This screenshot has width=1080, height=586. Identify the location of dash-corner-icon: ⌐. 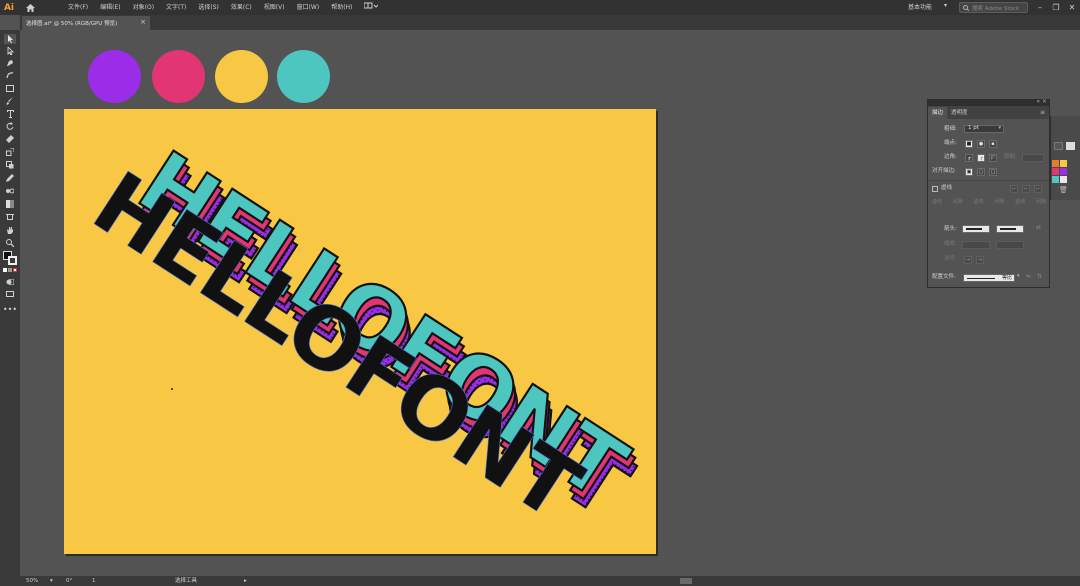
(1038, 189).